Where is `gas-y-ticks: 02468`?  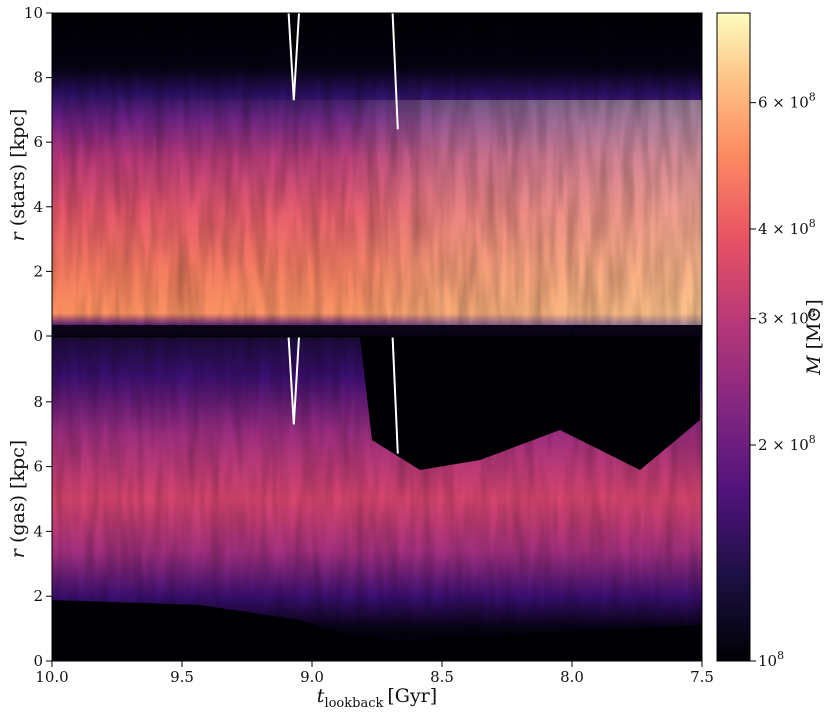
gas-y-ticks: 02468 is located at coordinates (42, 531).